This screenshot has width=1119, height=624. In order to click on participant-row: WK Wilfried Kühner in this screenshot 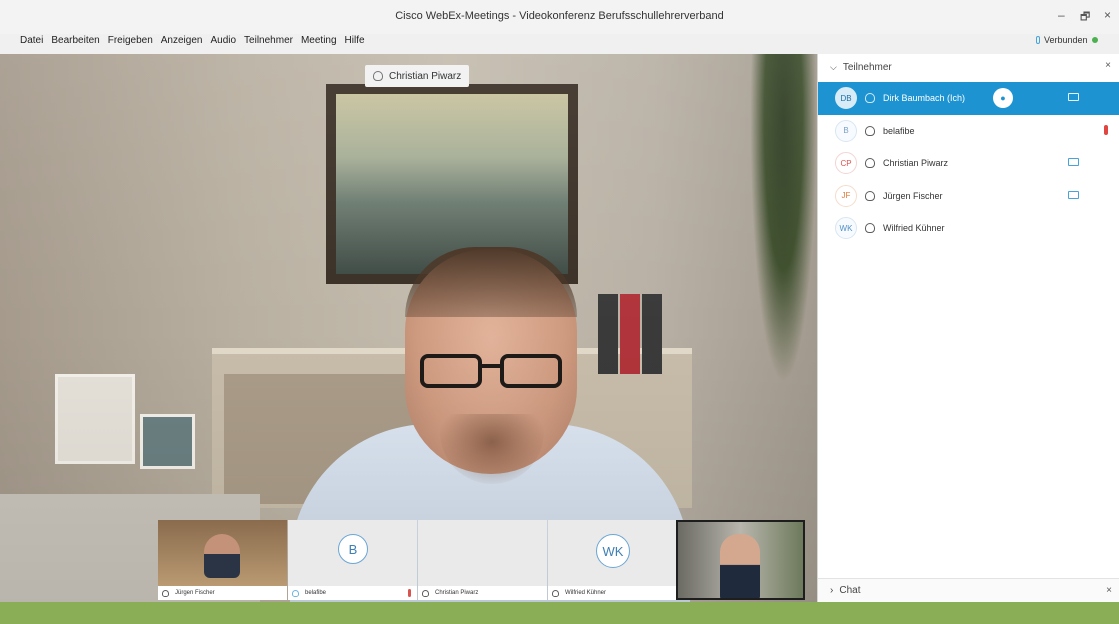, I will do `click(968, 228)`.